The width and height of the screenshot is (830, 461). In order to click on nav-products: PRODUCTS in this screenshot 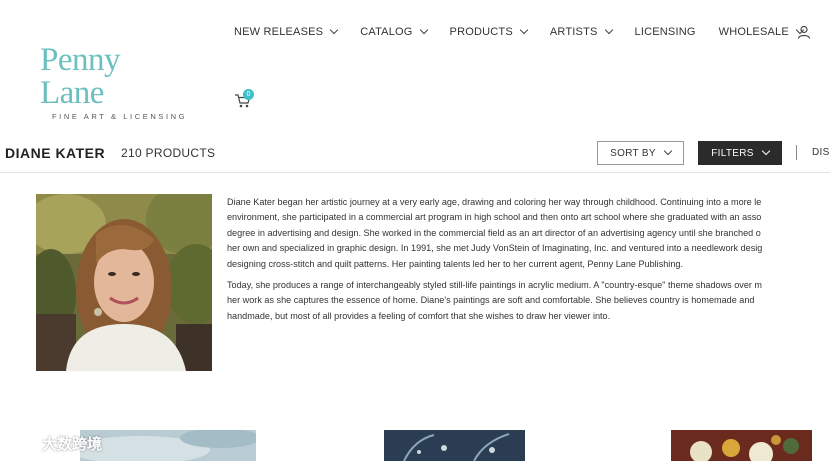, I will do `click(489, 31)`.